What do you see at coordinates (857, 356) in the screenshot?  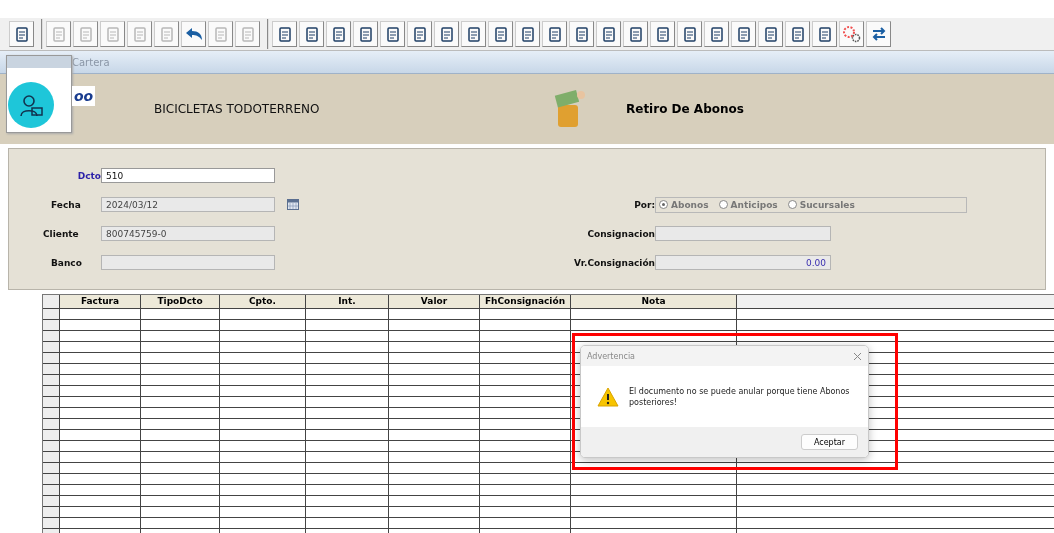 I see `close-icon` at bounding box center [857, 356].